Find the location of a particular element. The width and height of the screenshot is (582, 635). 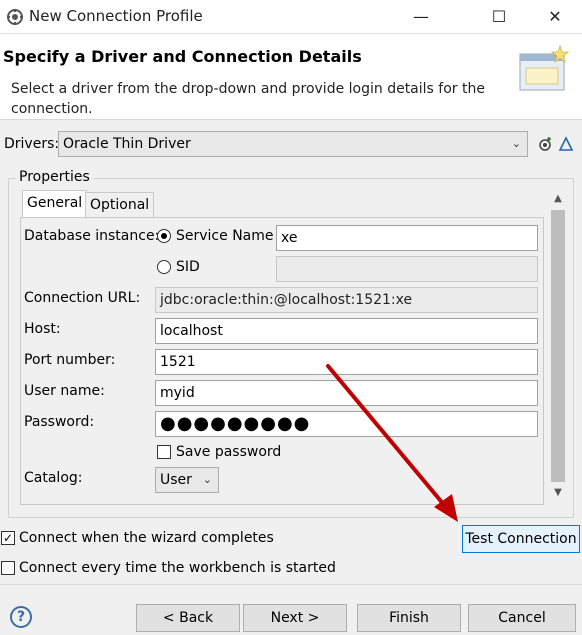

drivers-selected-value: Oracle Thin Driver is located at coordinates (127, 144).